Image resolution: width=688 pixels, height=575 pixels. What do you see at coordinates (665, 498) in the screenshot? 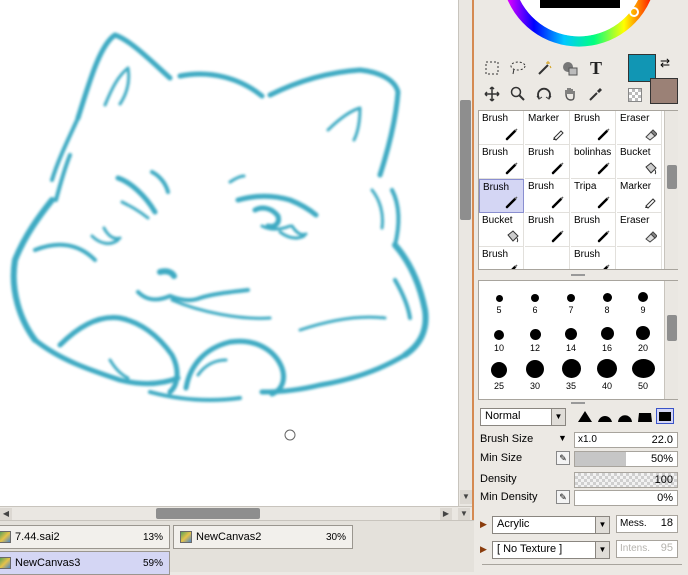
I see `min-density-value: 0%` at bounding box center [665, 498].